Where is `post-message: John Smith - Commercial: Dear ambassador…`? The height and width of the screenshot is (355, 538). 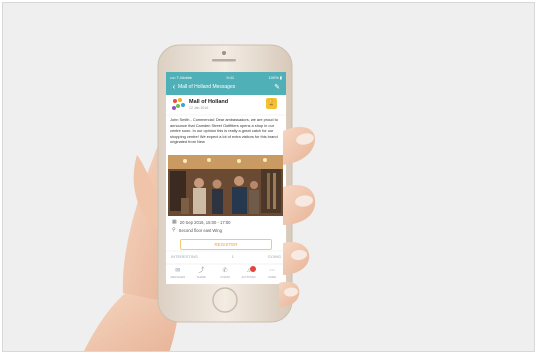 post-message: John Smith - Commercial: Dear ambassador… is located at coordinates (224, 131).